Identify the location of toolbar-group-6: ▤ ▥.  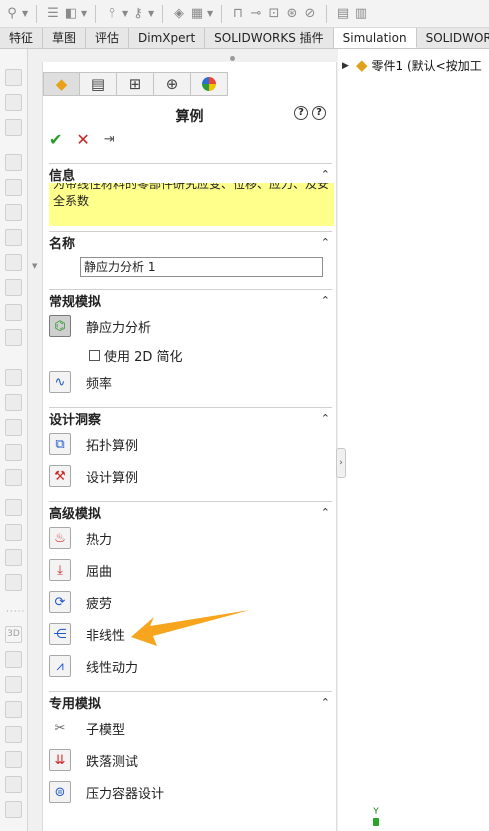
(352, 14).